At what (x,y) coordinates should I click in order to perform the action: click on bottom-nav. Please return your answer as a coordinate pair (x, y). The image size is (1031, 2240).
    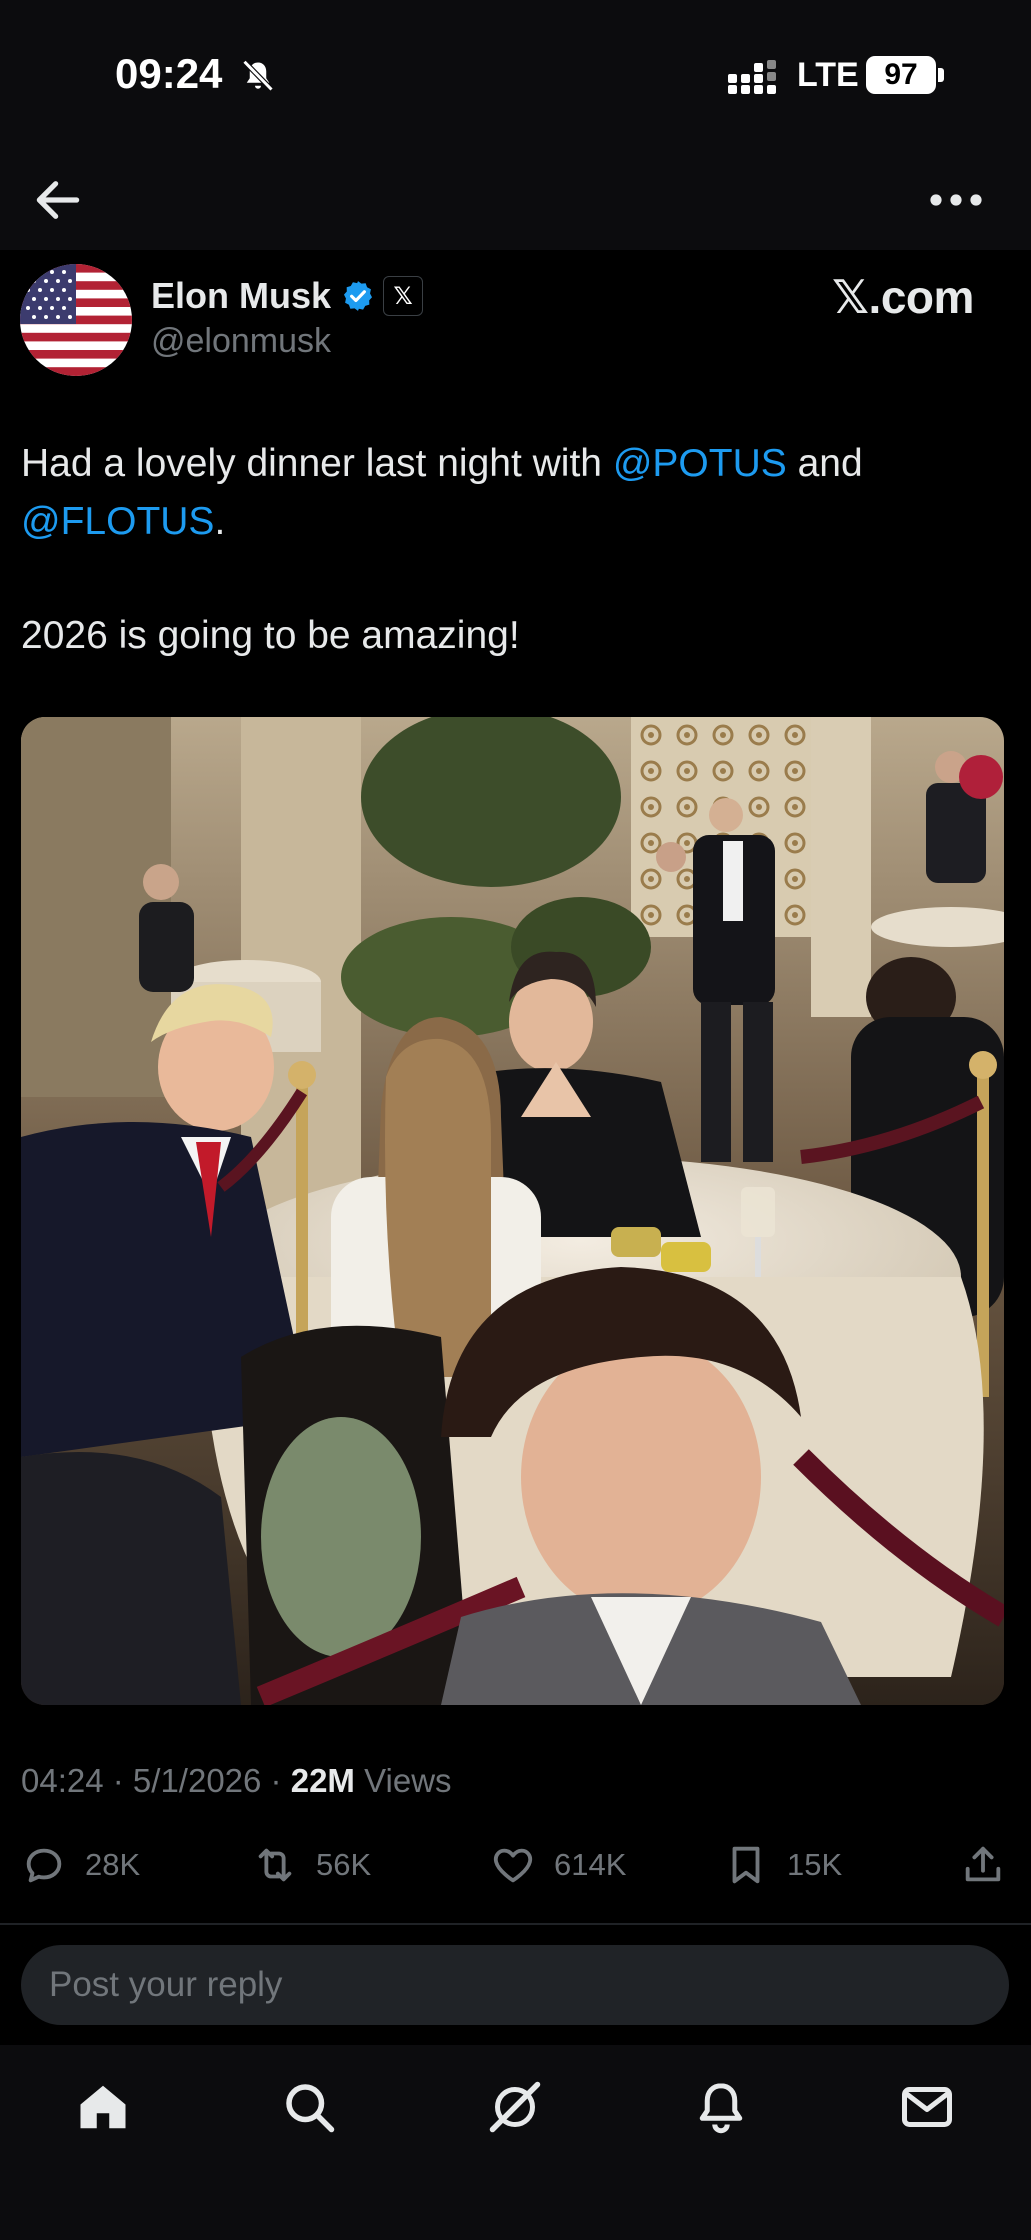
    Looking at the image, I should click on (515, 2142).